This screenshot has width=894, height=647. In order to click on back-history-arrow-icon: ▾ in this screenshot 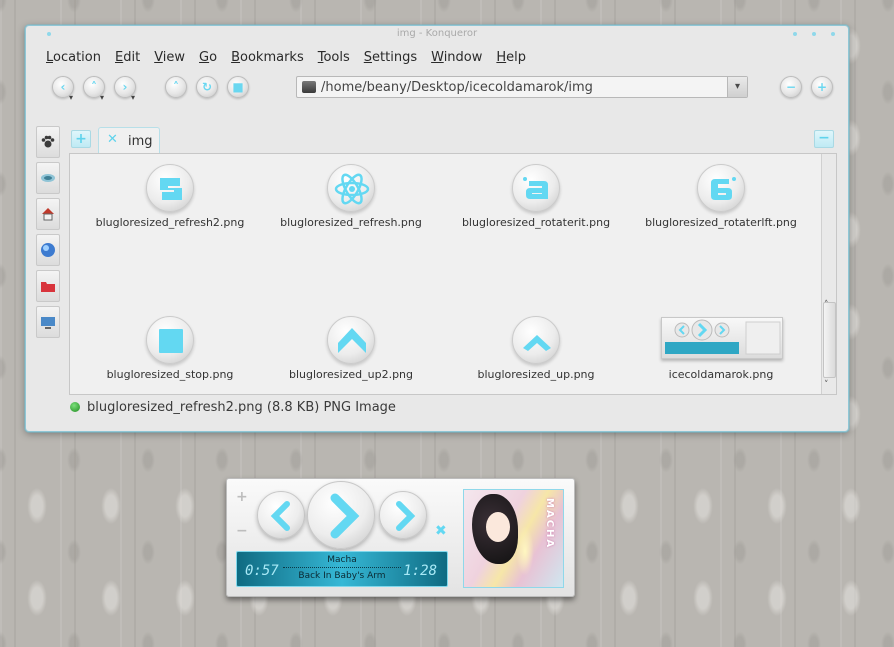, I will do `click(71, 97)`.